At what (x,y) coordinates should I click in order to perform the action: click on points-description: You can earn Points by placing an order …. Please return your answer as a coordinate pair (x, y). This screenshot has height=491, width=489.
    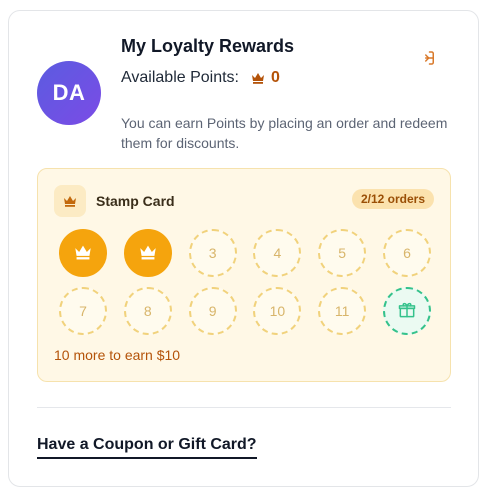
    Looking at the image, I should click on (284, 133).